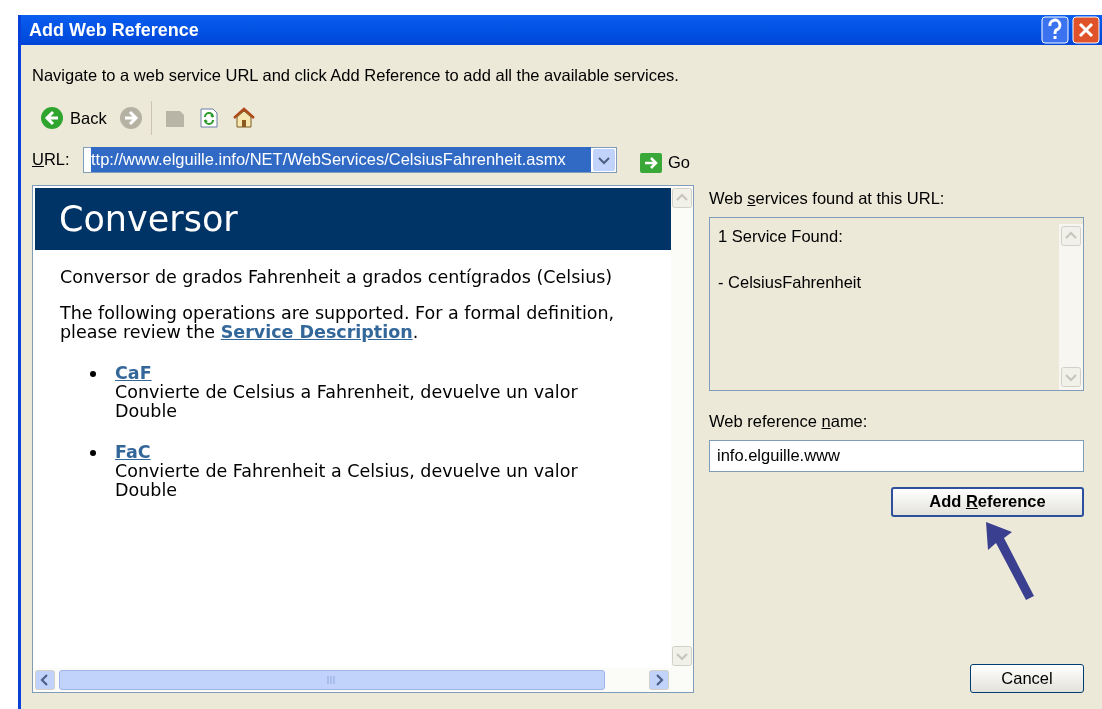 This screenshot has width=1102, height=709. Describe the element at coordinates (789, 421) in the screenshot. I see `reference-name-label: Web reference name:` at that location.